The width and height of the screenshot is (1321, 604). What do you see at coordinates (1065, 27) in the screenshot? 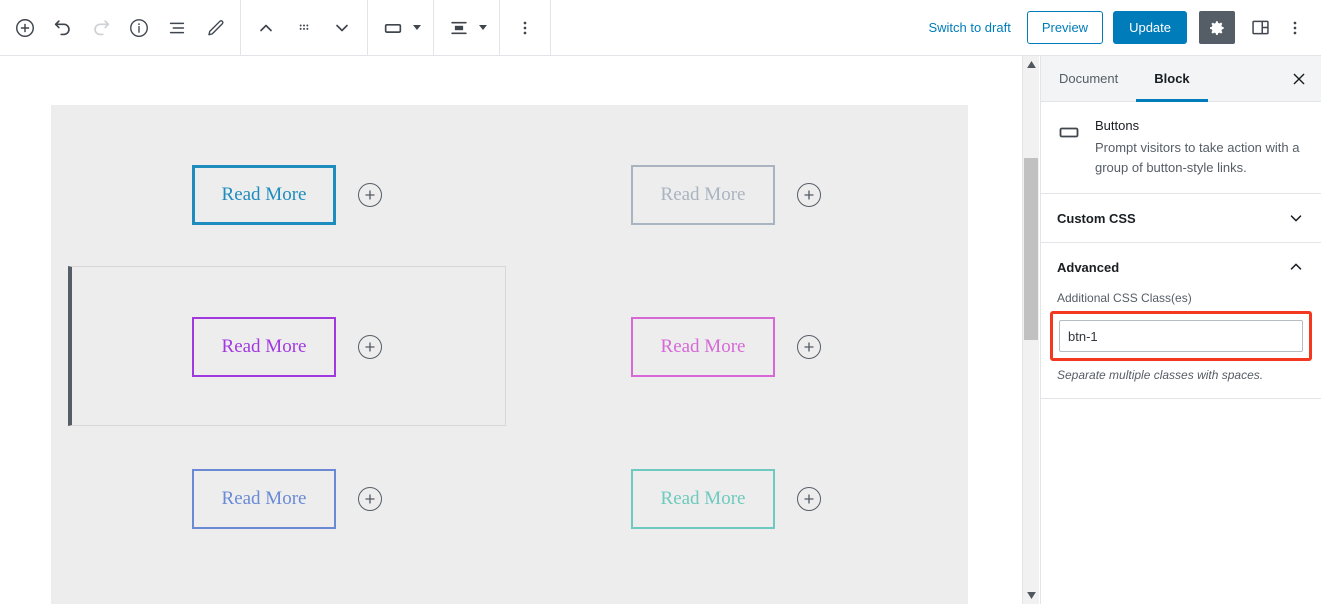
I see `preview-button: Preview` at bounding box center [1065, 27].